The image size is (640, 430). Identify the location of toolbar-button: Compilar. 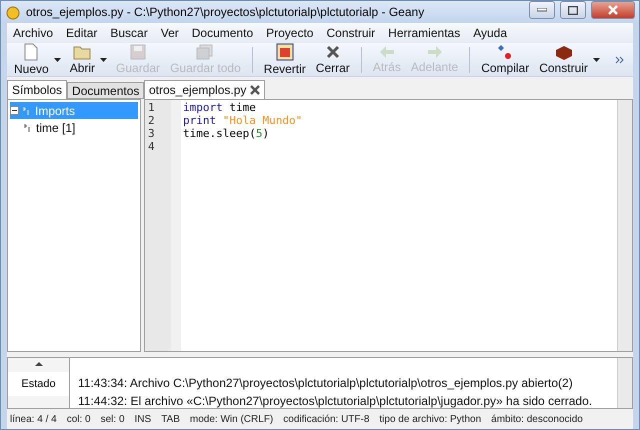
(505, 59).